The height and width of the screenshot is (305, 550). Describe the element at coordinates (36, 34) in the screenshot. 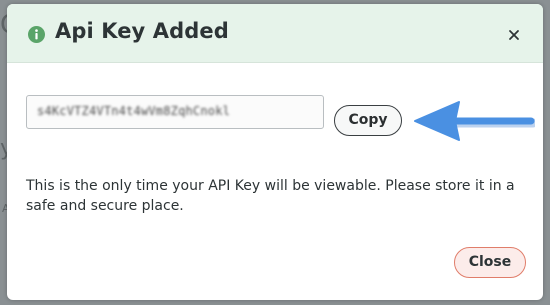

I see `info-icon` at that location.